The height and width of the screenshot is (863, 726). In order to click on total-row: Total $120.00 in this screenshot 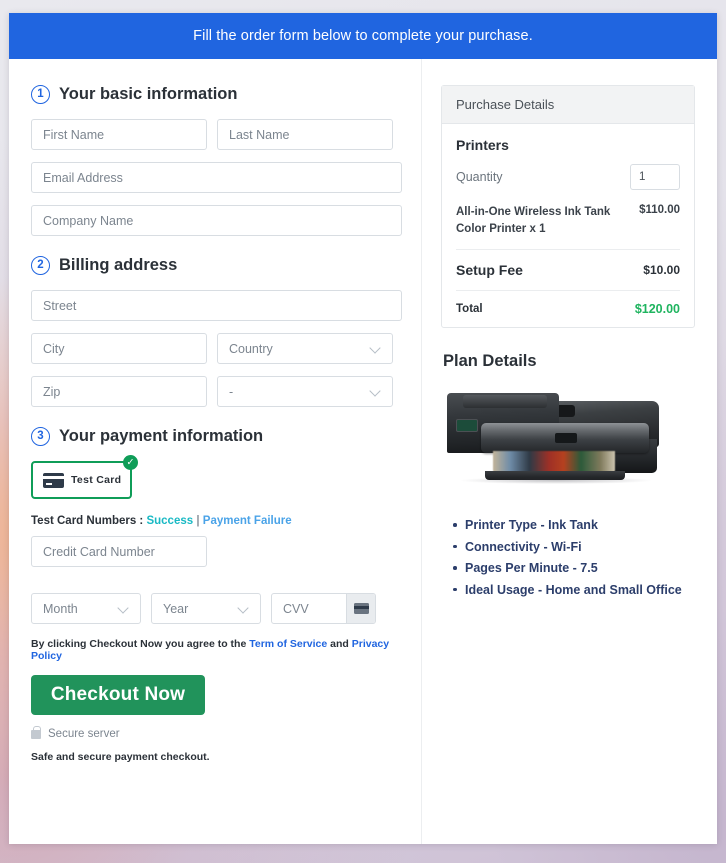, I will do `click(568, 303)`.